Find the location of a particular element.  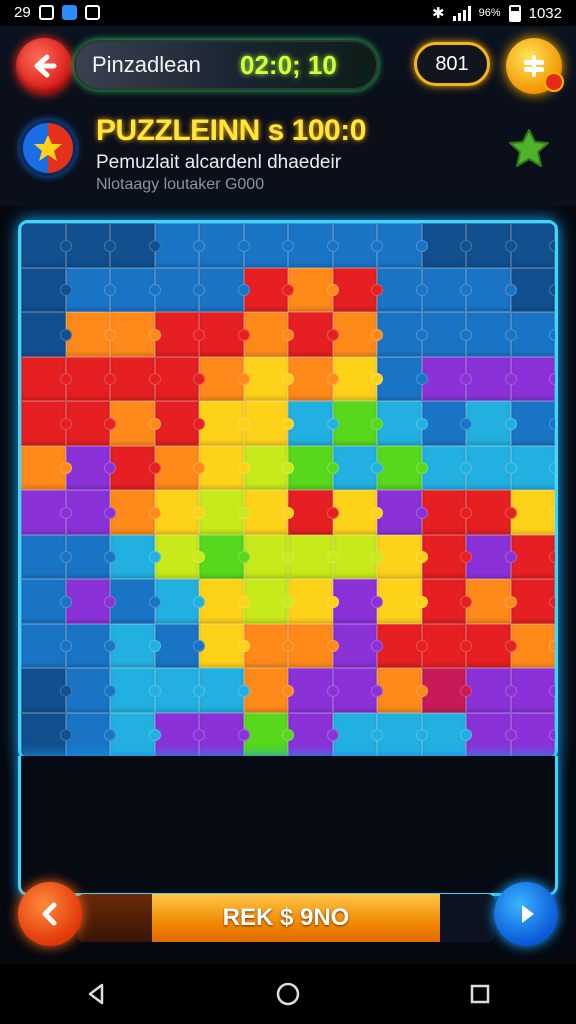

piece-tray is located at coordinates (288, 826).